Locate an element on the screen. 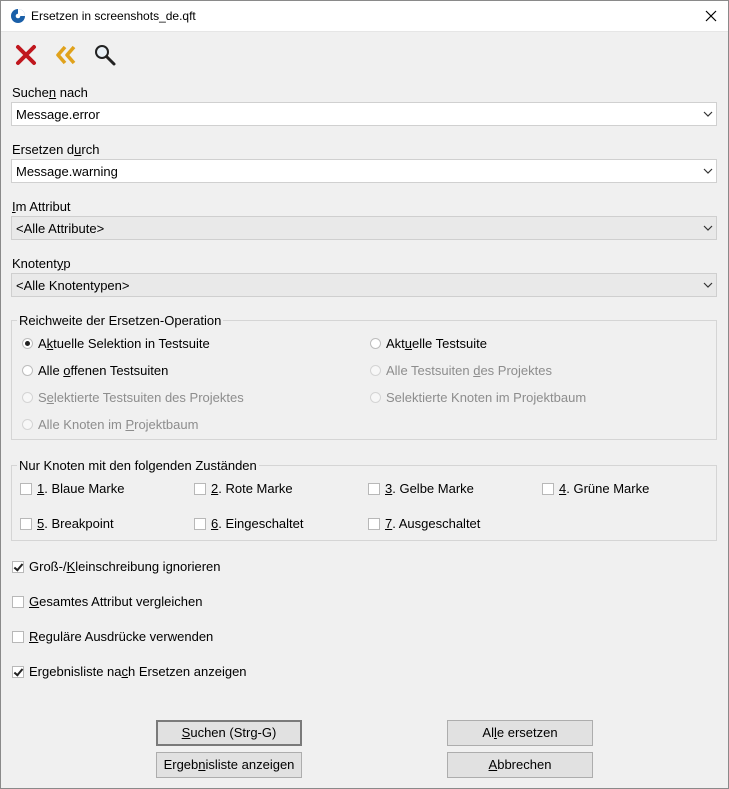  title-bar: Ersetzen in screenshots_de.qft is located at coordinates (364, 16).